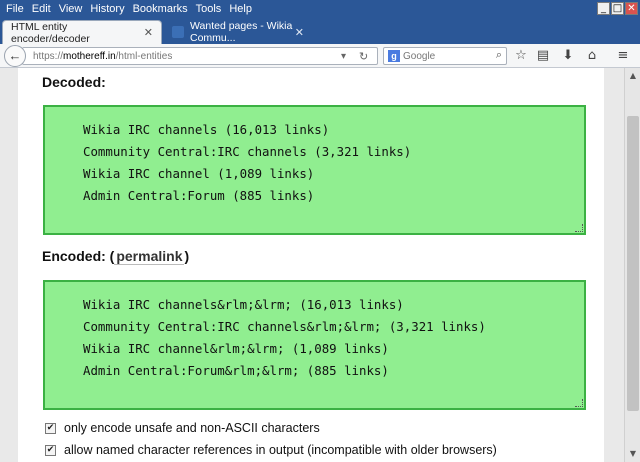  I want to click on menu-view: View, so click(71, 9).